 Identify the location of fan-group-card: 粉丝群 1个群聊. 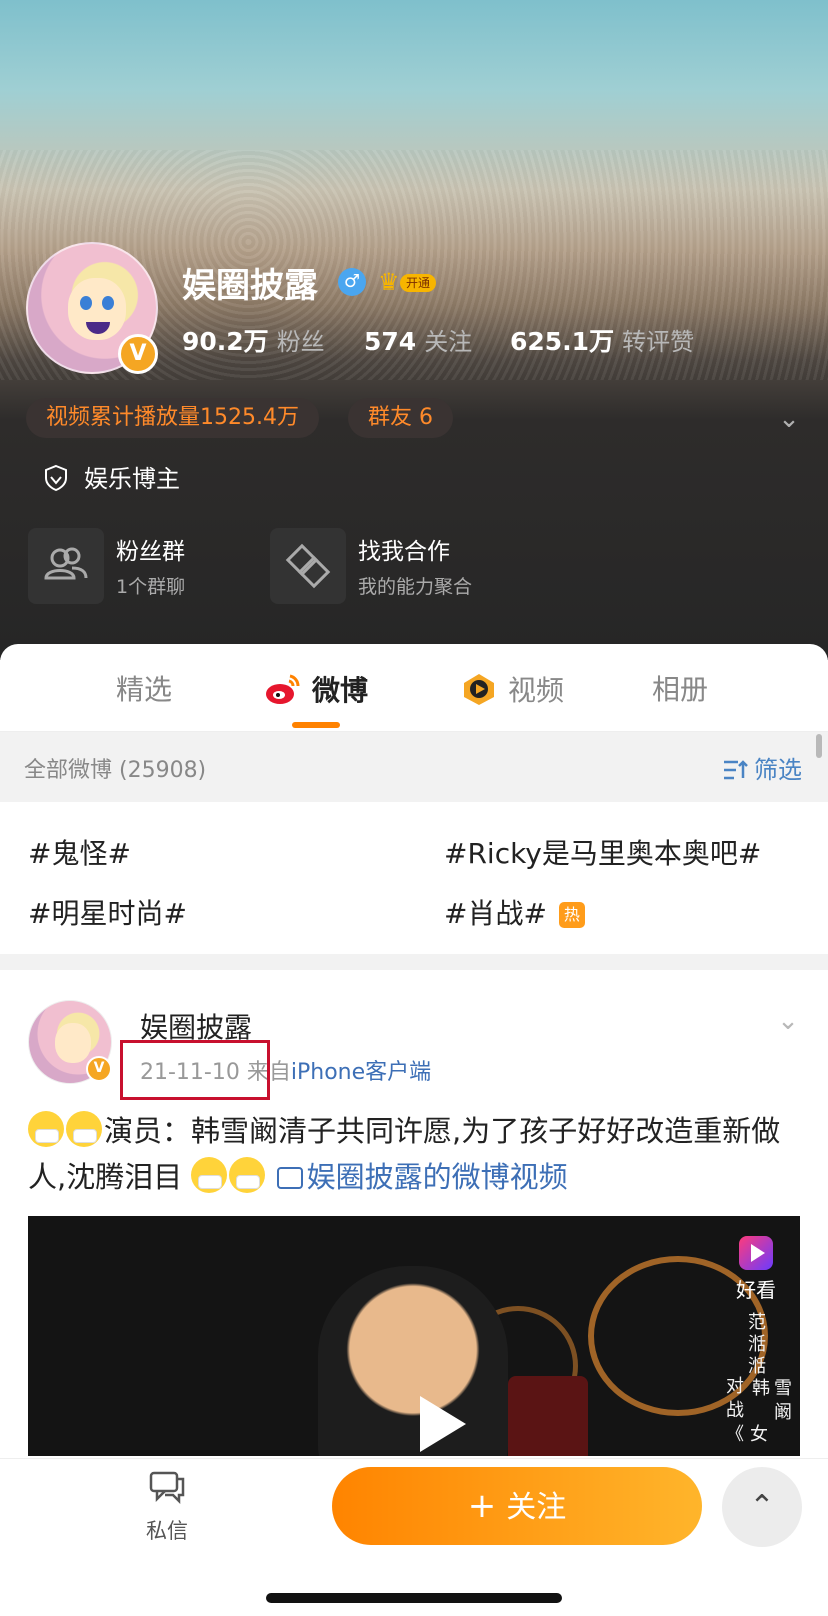
(138, 566).